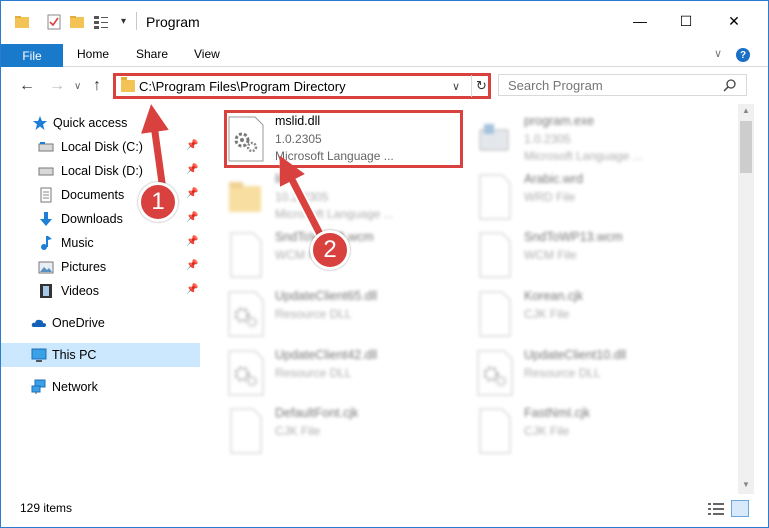 Image resolution: width=769 pixels, height=528 pixels. Describe the element at coordinates (746, 147) in the screenshot. I see `scroll-thumb` at that location.